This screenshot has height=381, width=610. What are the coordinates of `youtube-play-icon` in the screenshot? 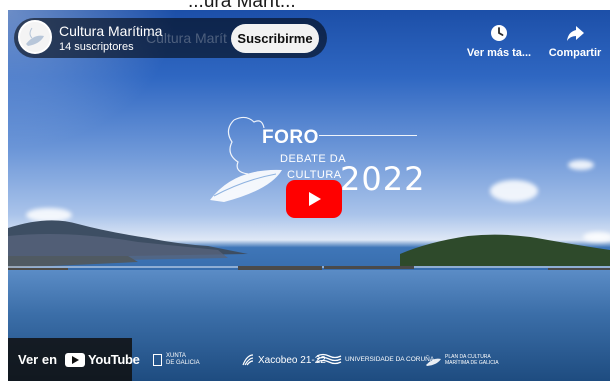 It's located at (75, 359).